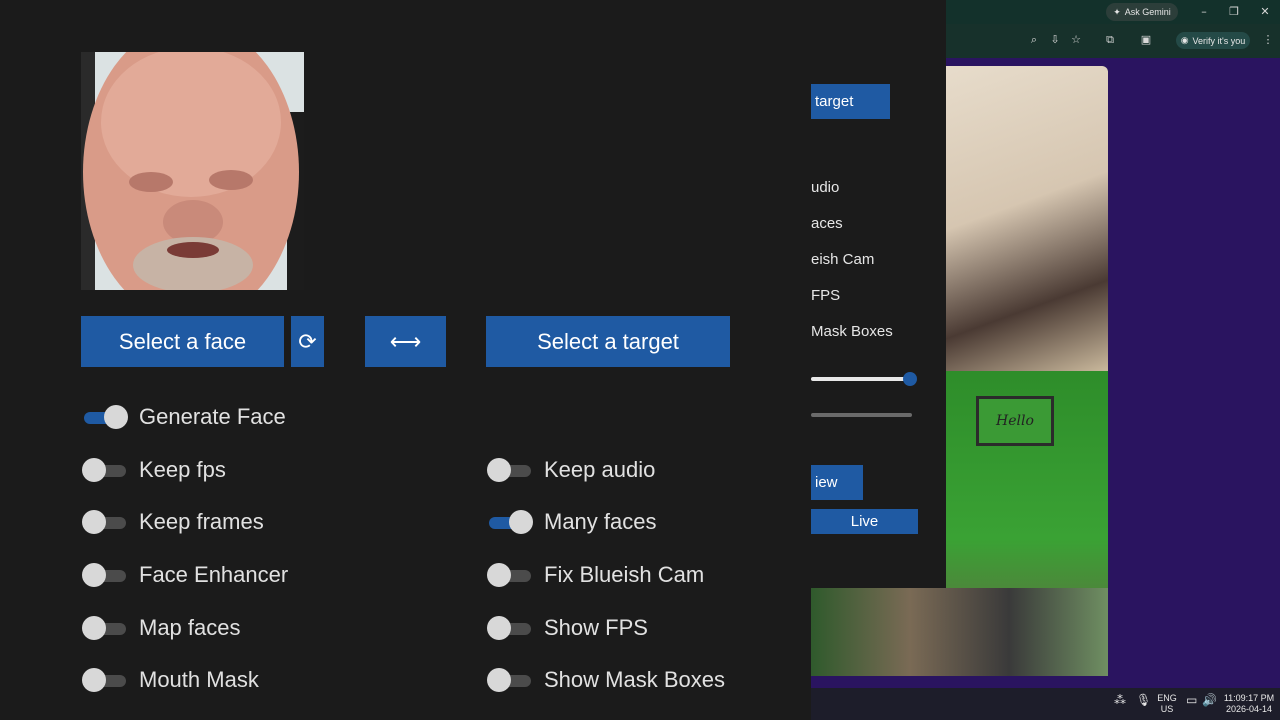  What do you see at coordinates (105, 417) in the screenshot?
I see `generate-face-switch` at bounding box center [105, 417].